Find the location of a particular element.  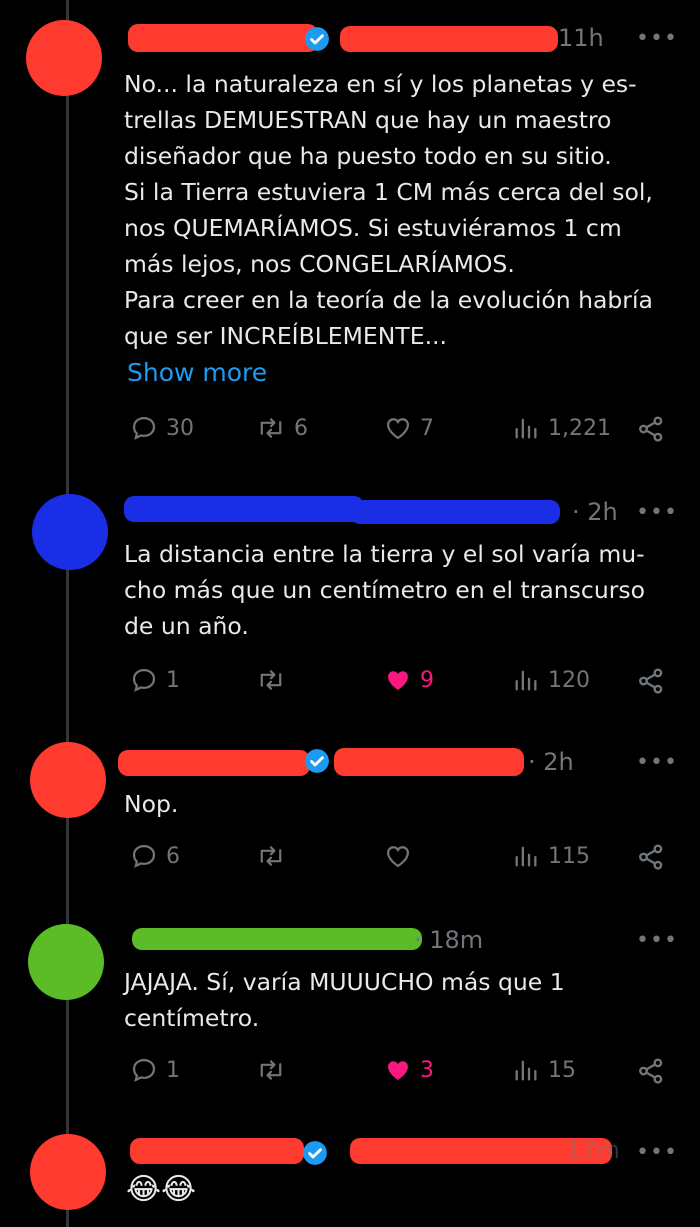

action-bar: 6 115 is located at coordinates (350, 862).